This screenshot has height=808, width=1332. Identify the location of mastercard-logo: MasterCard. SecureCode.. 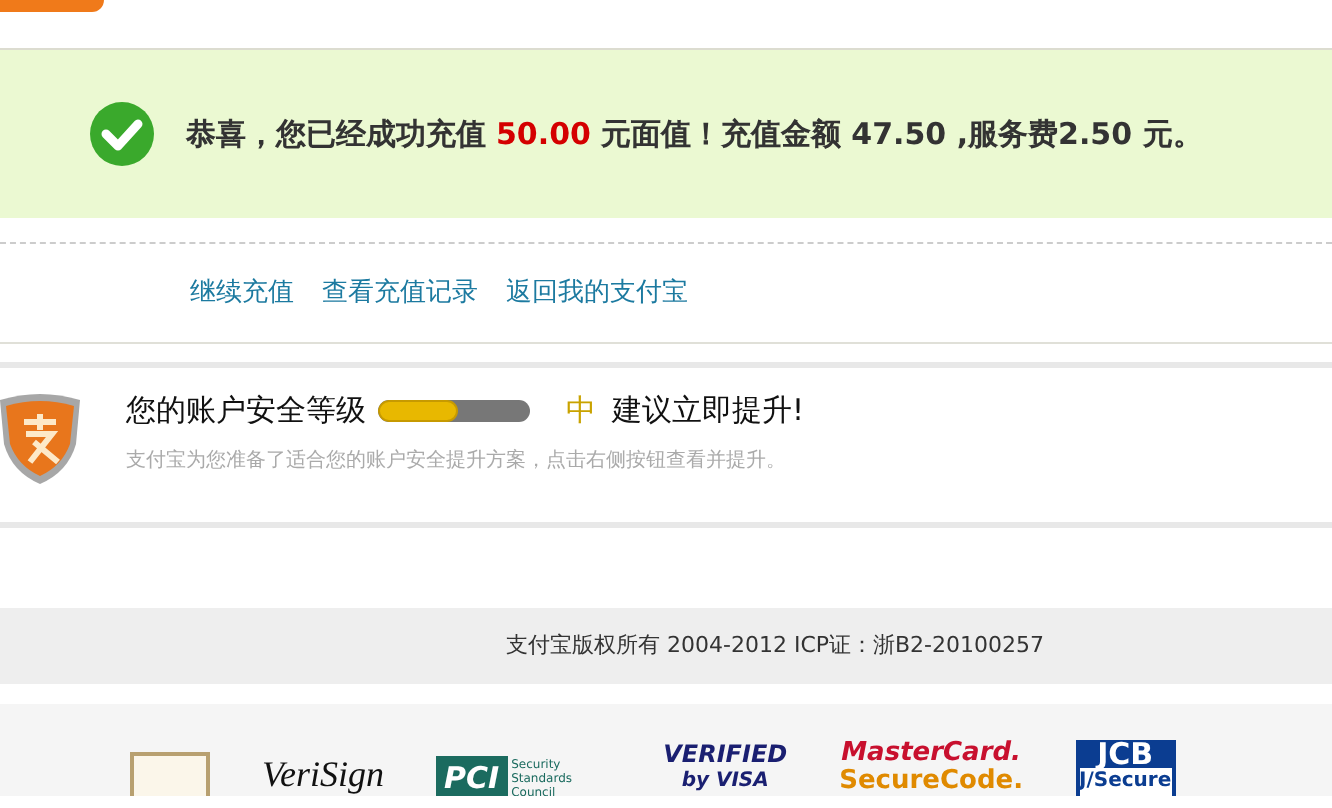
(931, 768).